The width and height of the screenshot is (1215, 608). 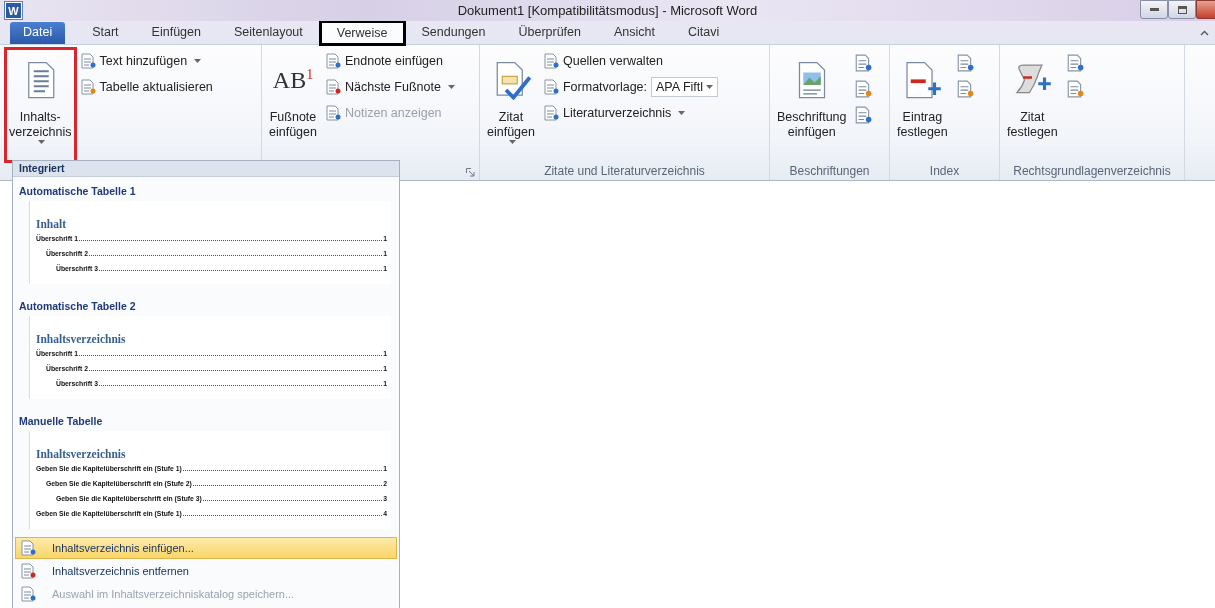 What do you see at coordinates (630, 61) in the screenshot?
I see `ribbon-button: Quellen verwalten` at bounding box center [630, 61].